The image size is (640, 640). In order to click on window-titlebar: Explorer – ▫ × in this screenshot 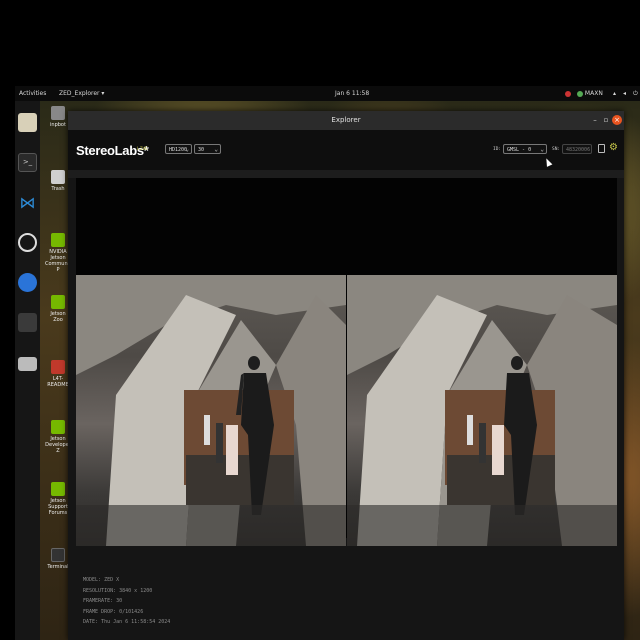, I will do `click(346, 120)`.